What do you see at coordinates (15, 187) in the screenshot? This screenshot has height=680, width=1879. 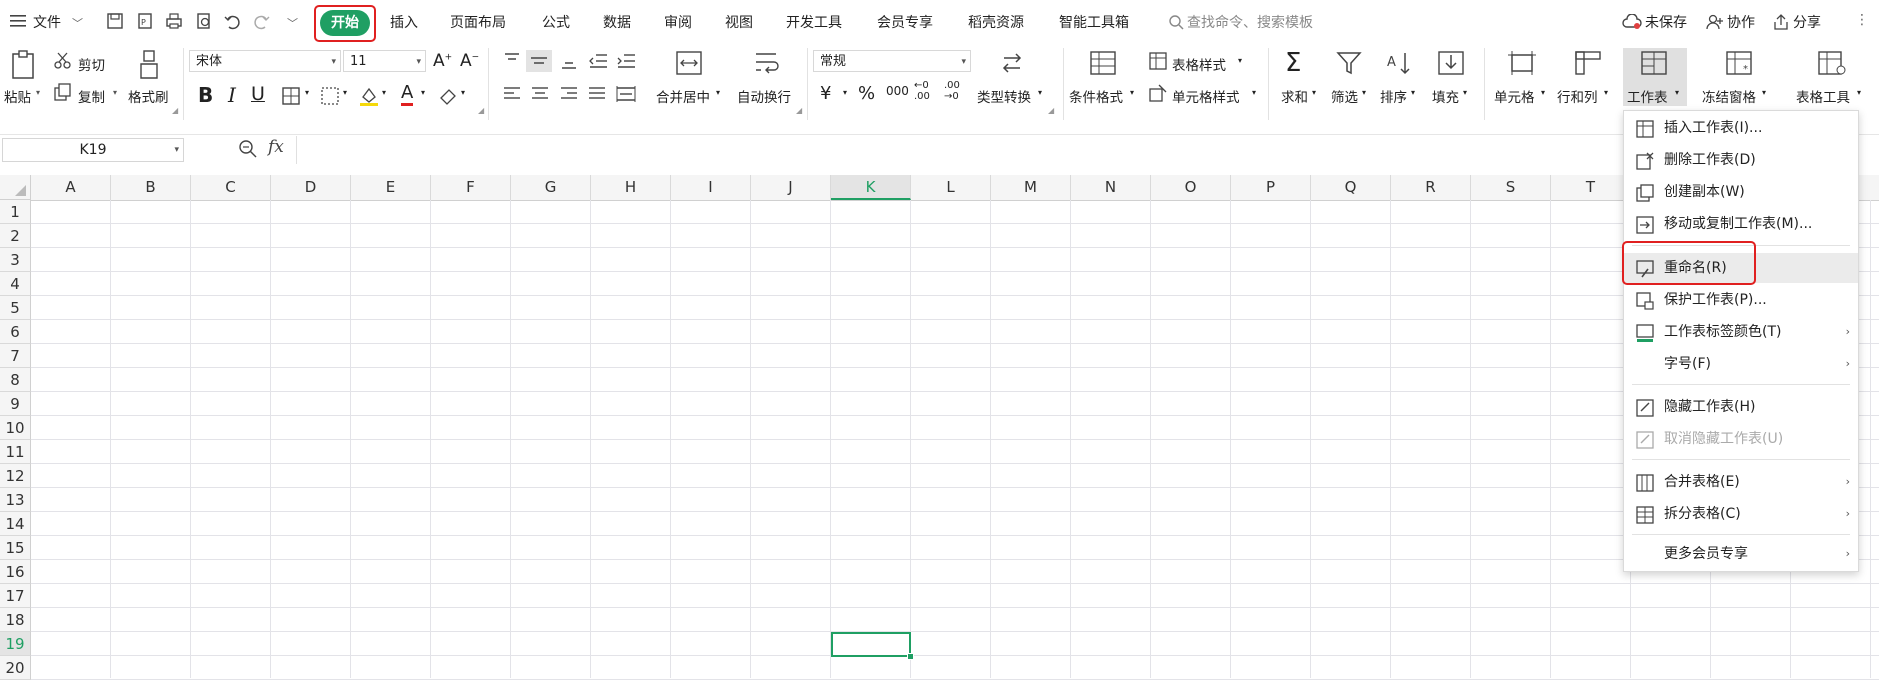 I see `select-all-corner` at bounding box center [15, 187].